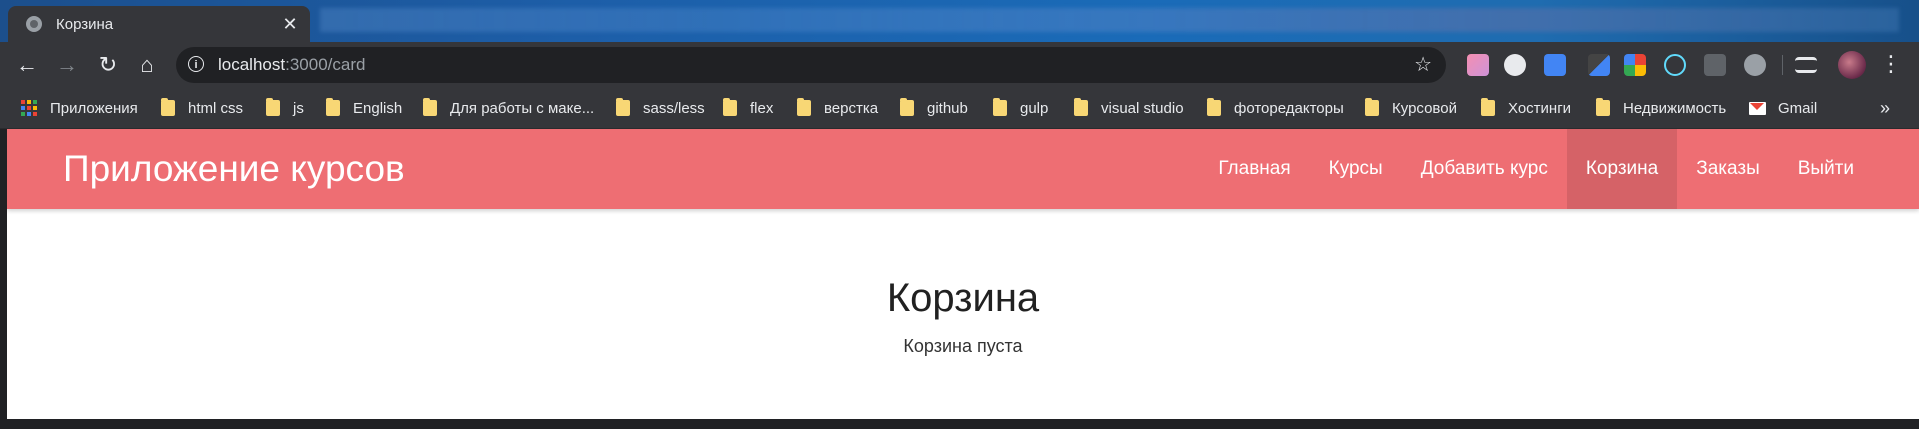 The image size is (1919, 429). I want to click on nav-link-logout: Выйти, so click(1826, 169).